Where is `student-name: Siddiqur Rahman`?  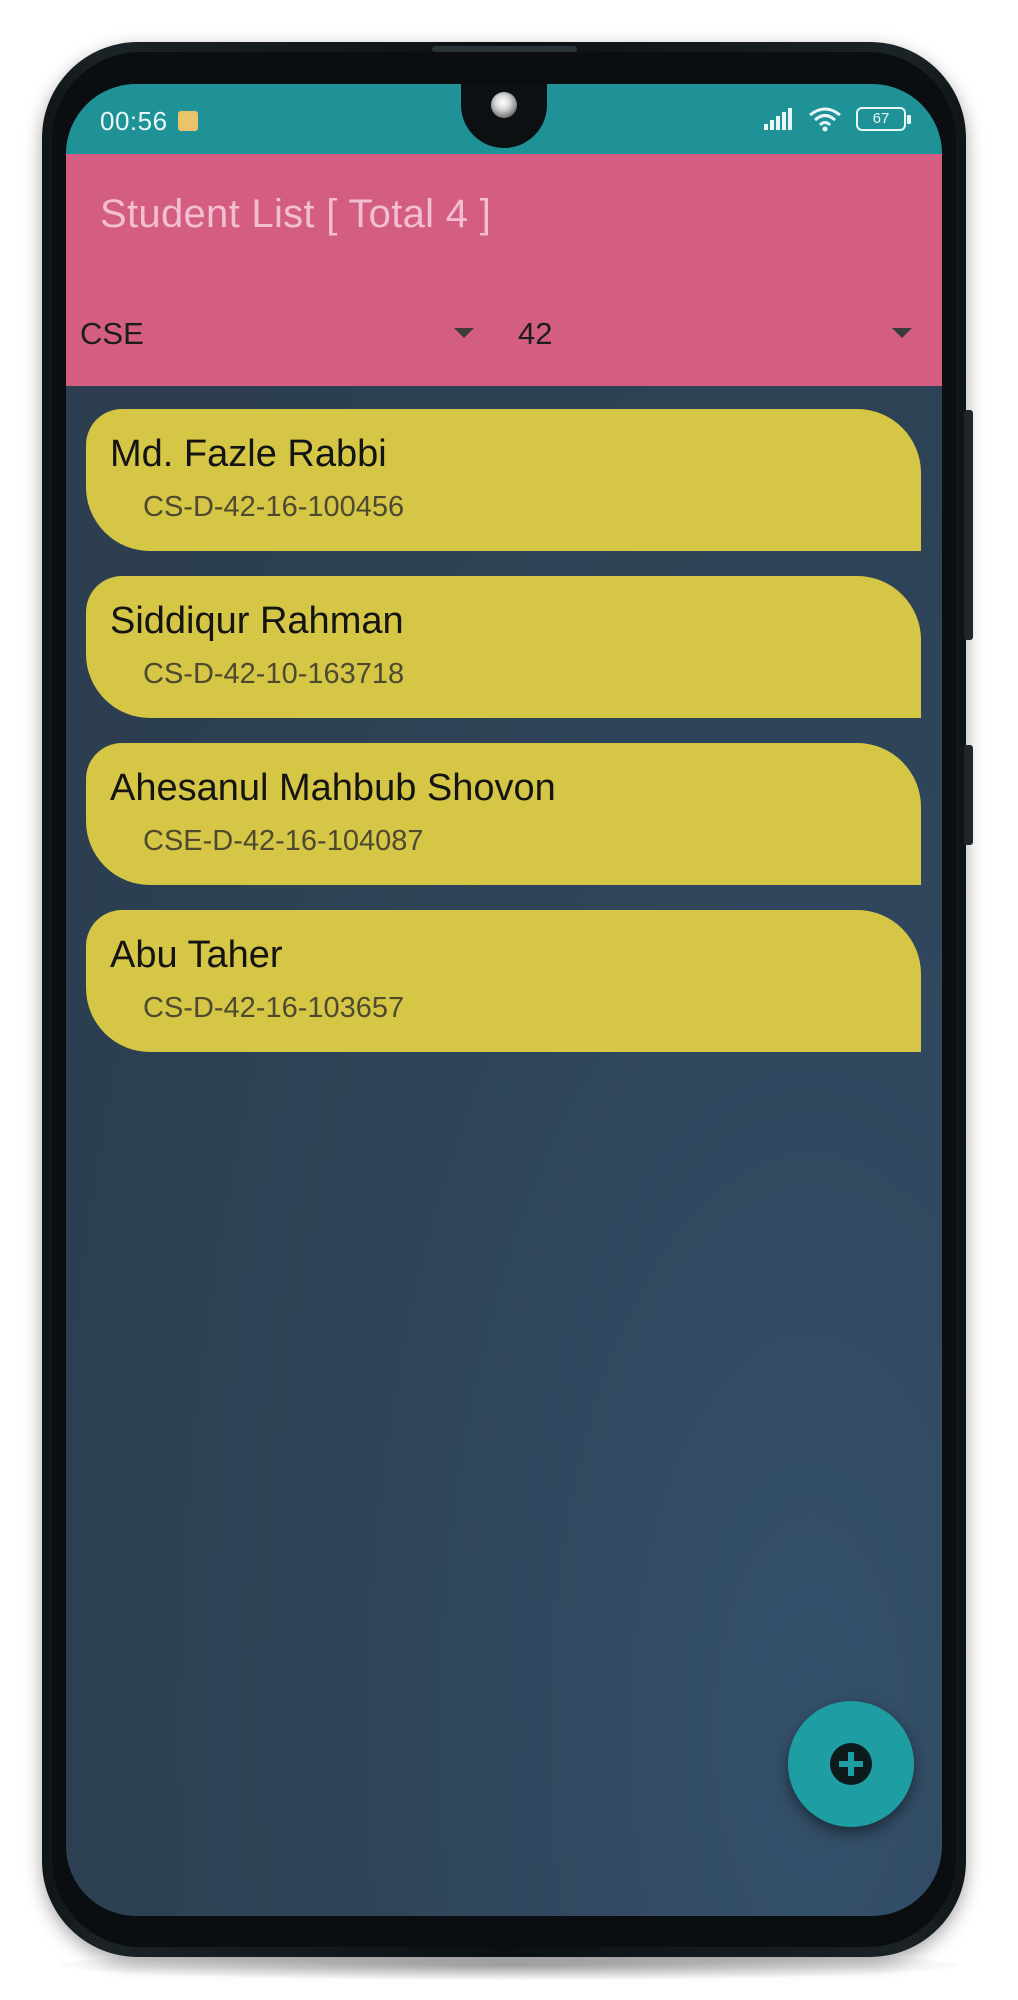 student-name: Siddiqur Rahman is located at coordinates (257, 621).